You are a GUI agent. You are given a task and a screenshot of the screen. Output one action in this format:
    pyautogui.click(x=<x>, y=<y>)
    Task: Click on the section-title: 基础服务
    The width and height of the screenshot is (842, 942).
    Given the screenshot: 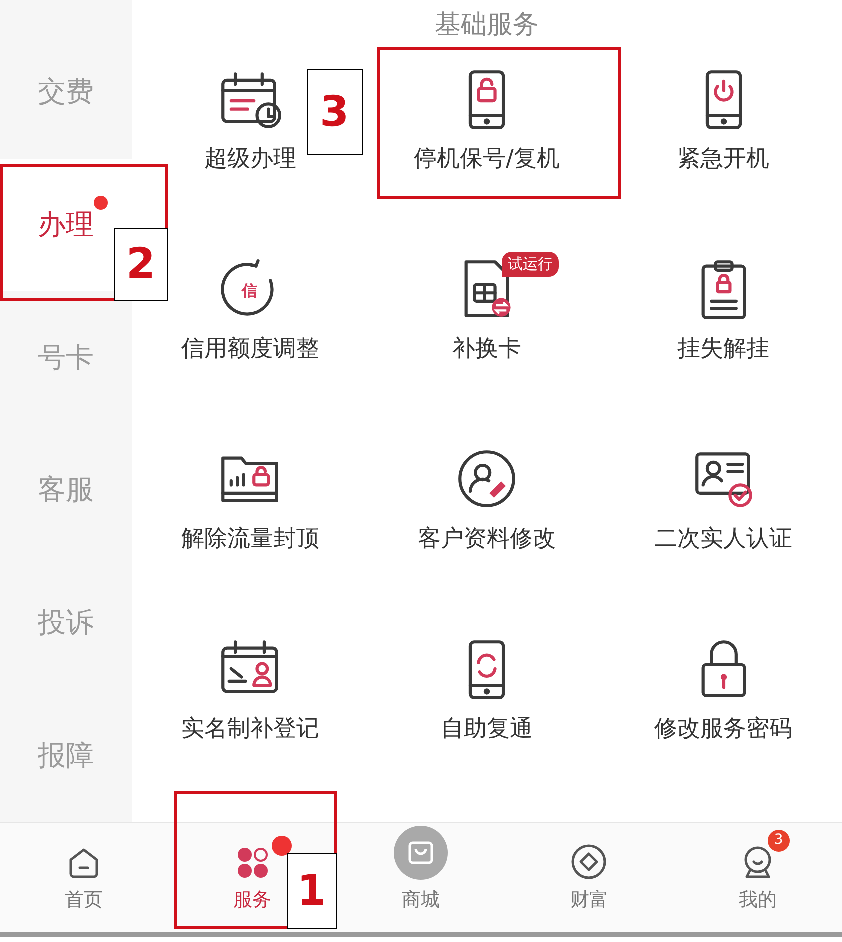 What is the action you would take?
    pyautogui.click(x=487, y=25)
    